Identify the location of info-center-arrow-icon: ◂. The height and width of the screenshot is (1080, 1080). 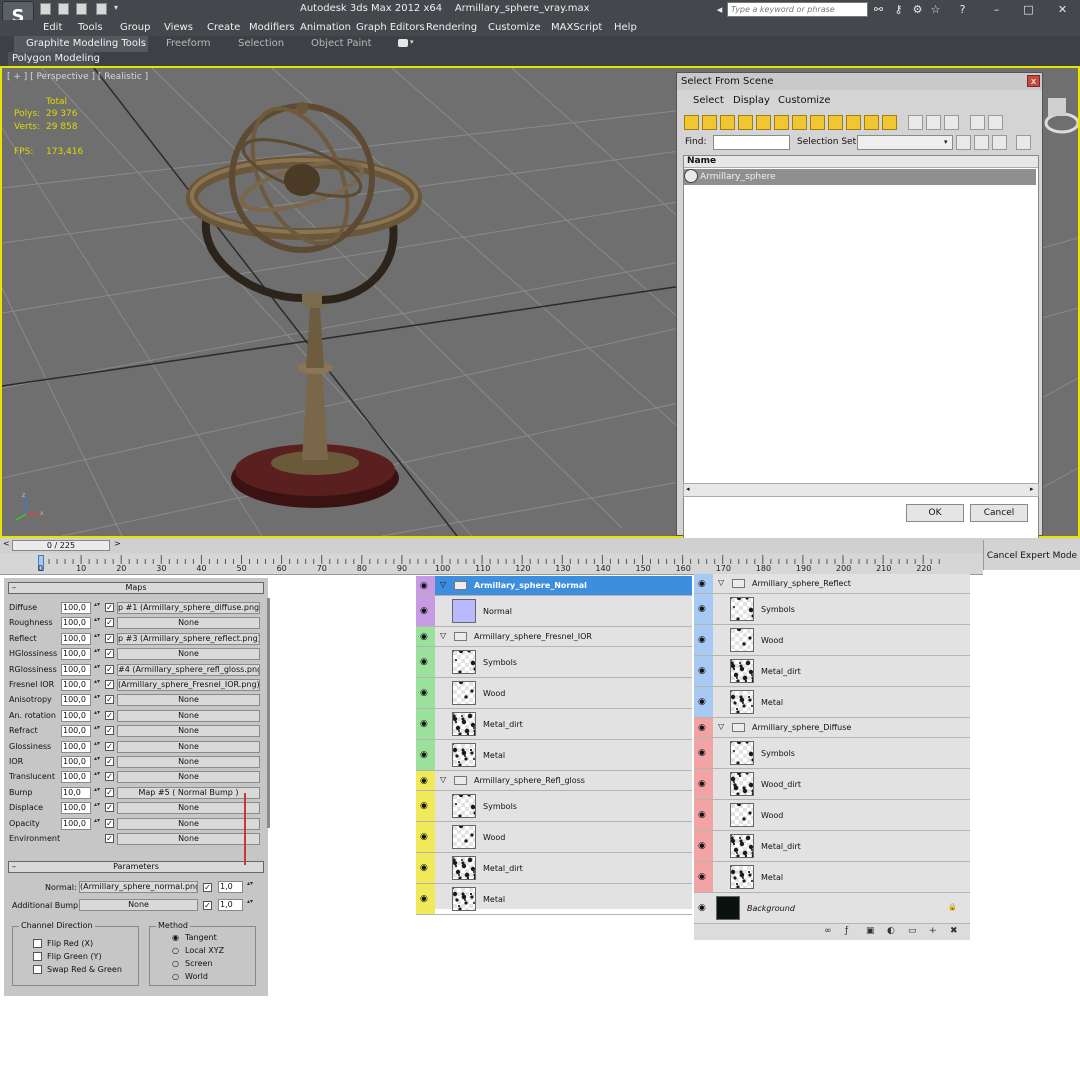
(719, 9).